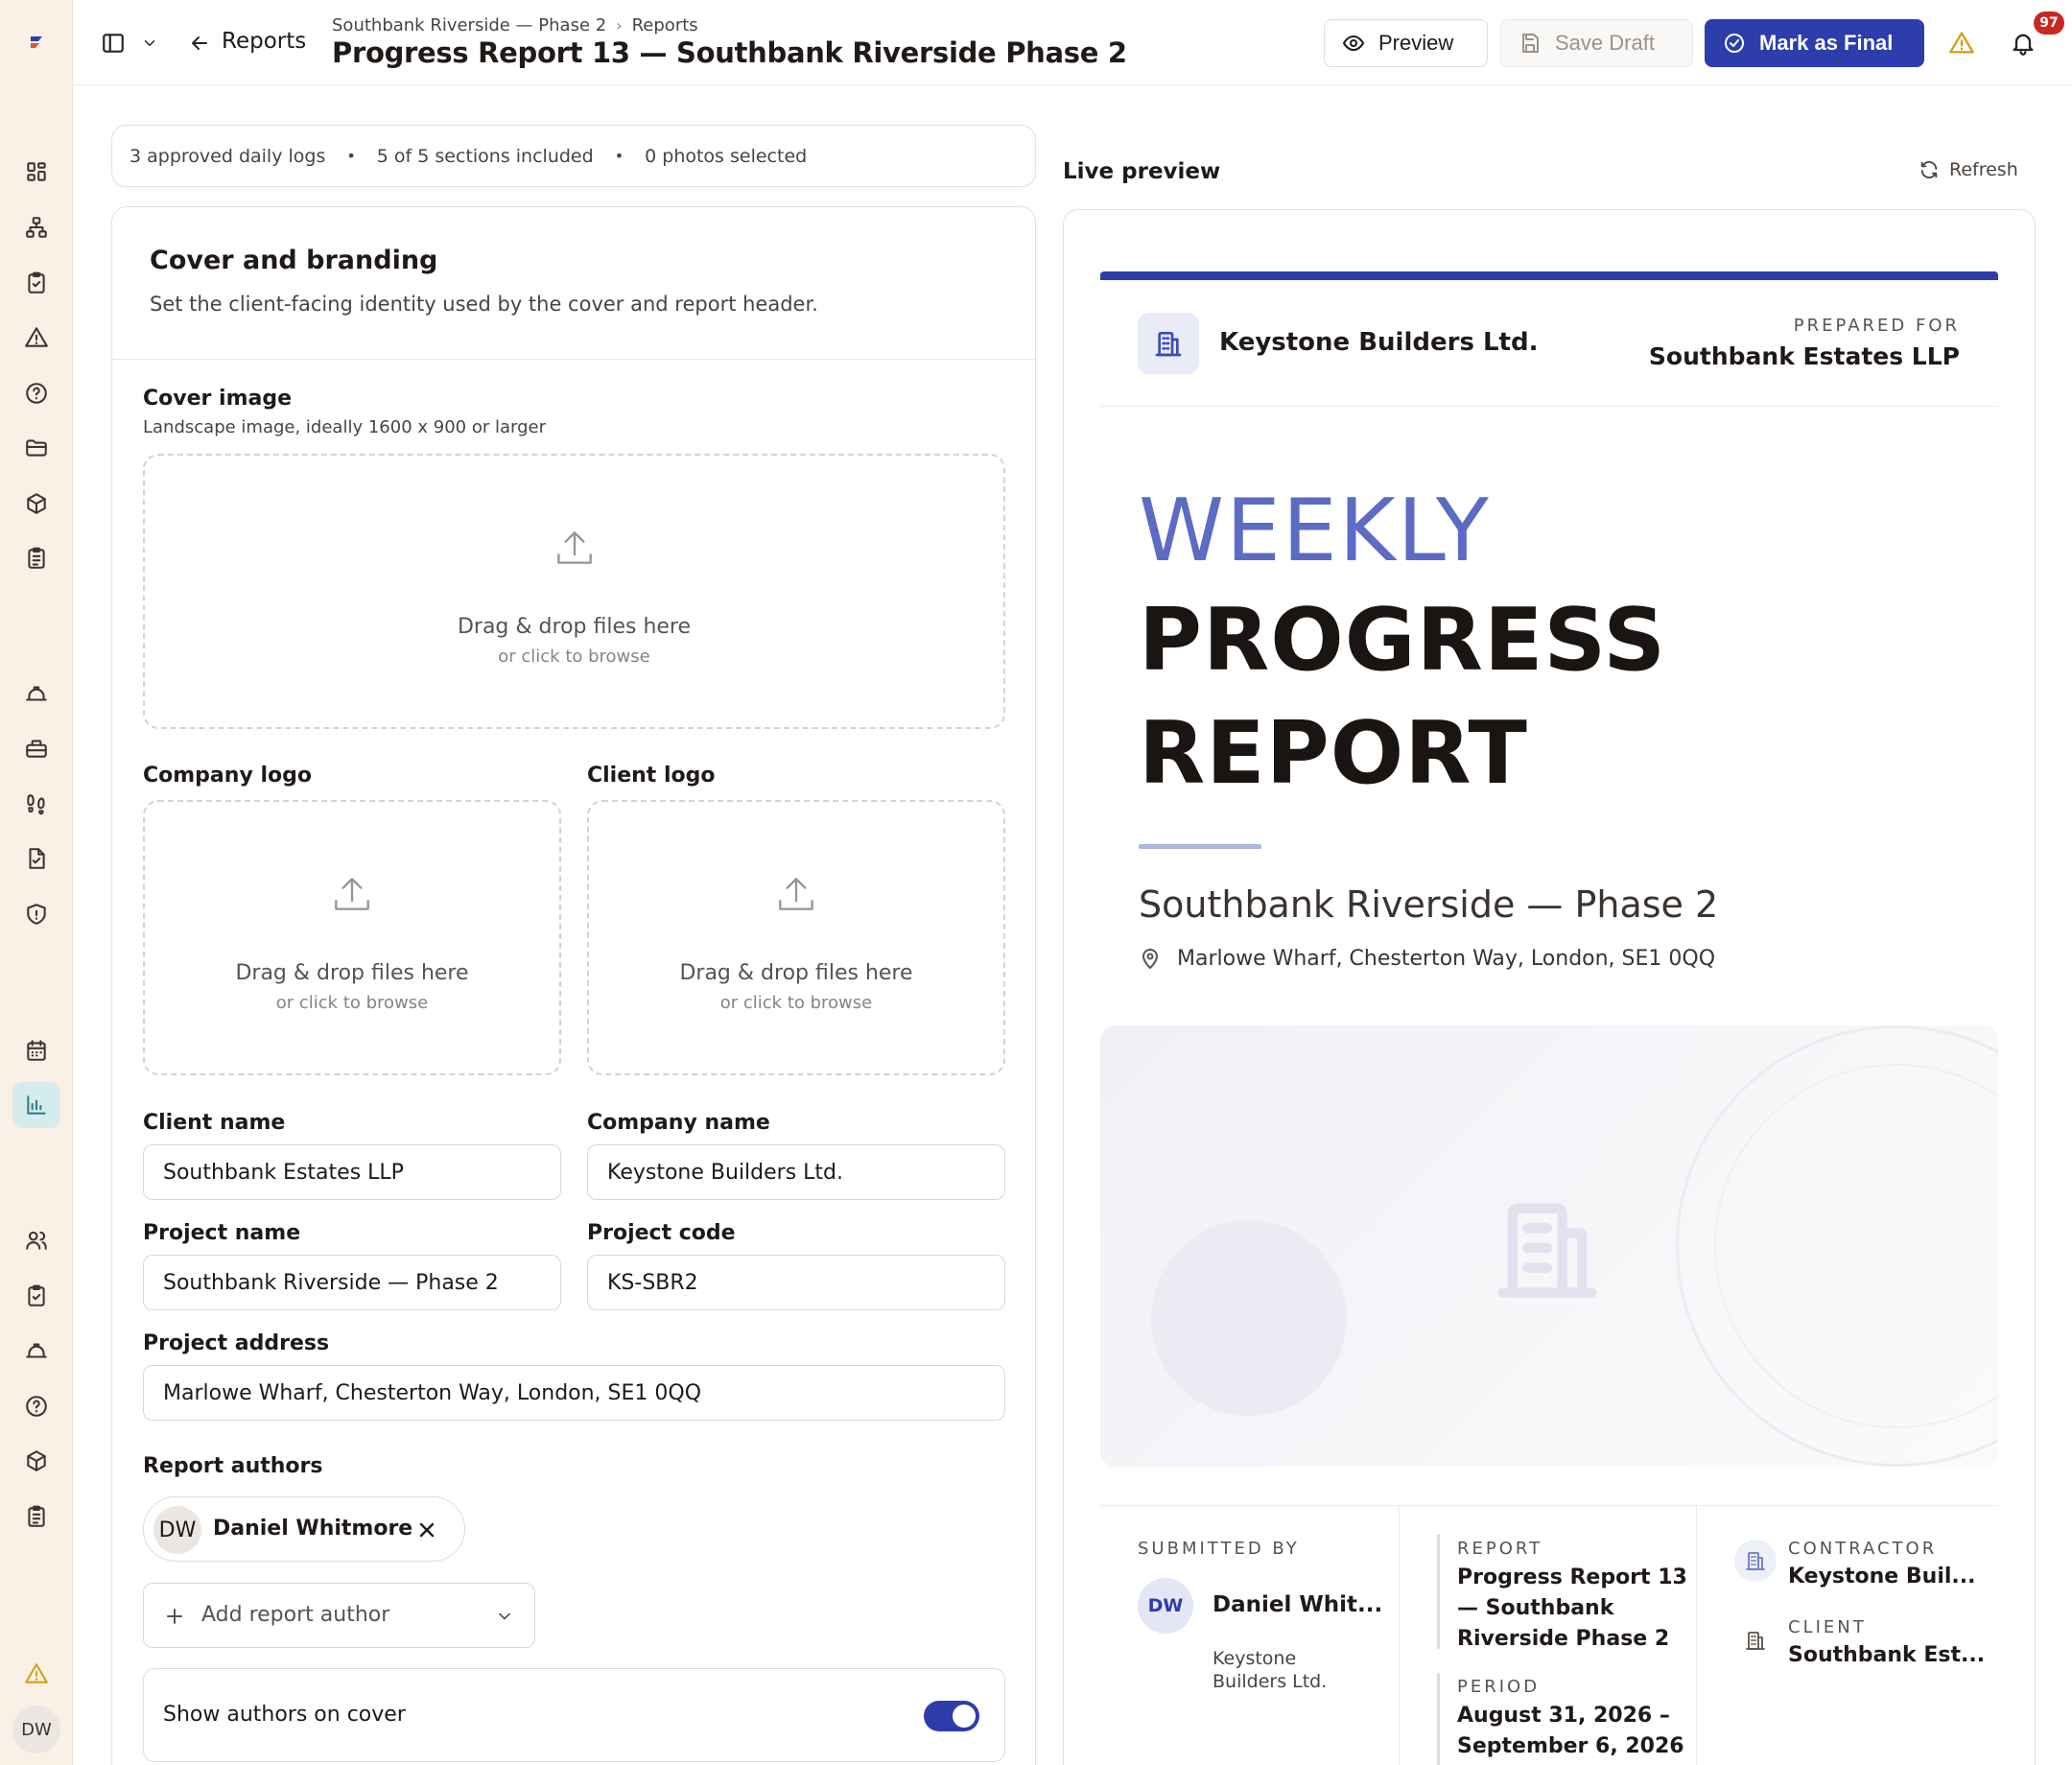 The width and height of the screenshot is (2072, 1765). Describe the element at coordinates (1165, 1606) in the screenshot. I see `submitter-avatar: DW` at that location.